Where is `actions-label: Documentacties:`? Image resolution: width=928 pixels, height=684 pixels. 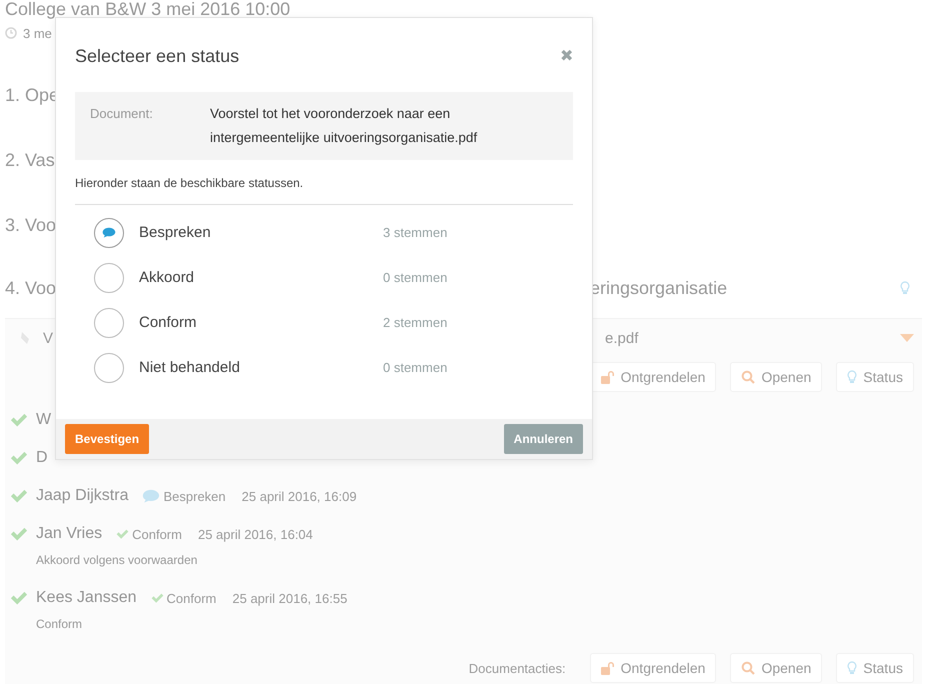
actions-label: Documentacties: is located at coordinates (517, 668).